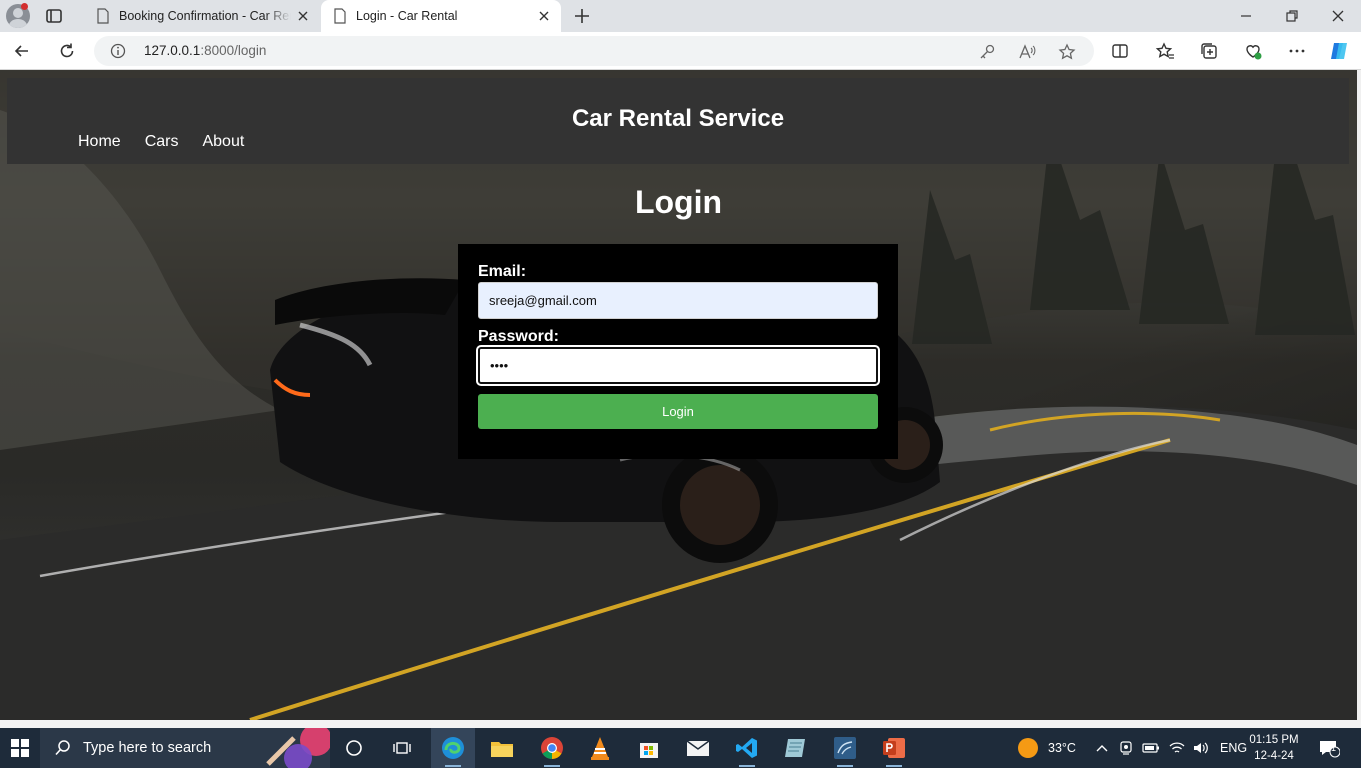 This screenshot has width=1361, height=768. I want to click on chevron-up-icon, so click(1102, 748).